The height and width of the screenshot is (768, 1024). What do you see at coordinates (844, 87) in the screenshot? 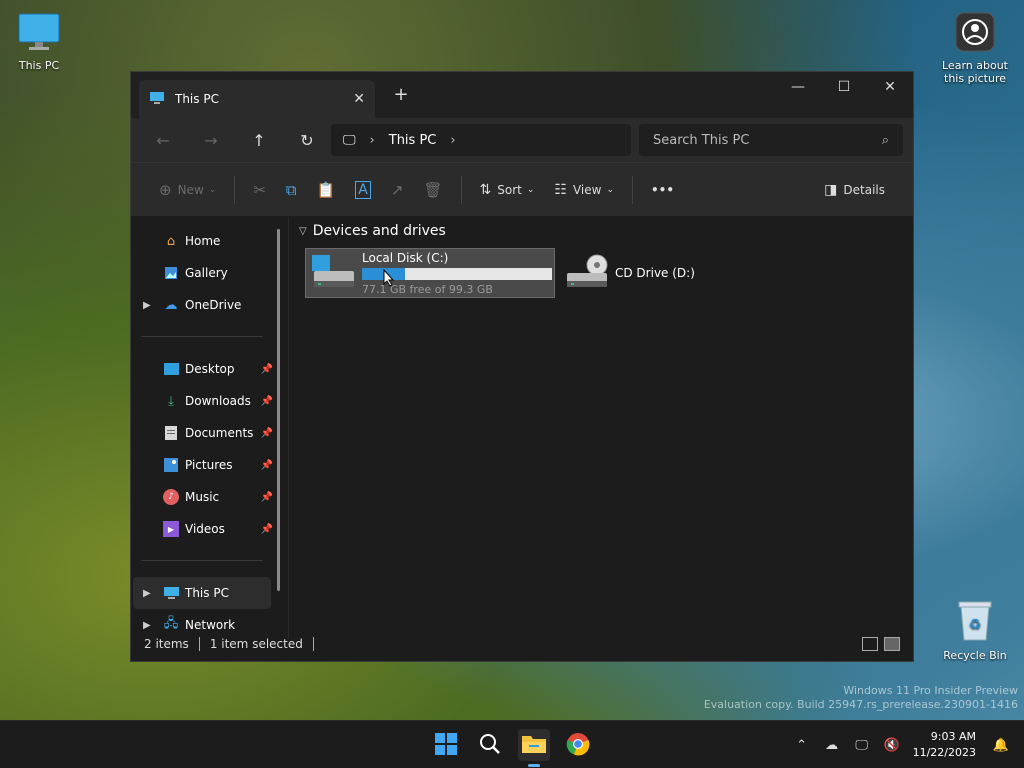
I see `maximize-button: ☐` at bounding box center [844, 87].